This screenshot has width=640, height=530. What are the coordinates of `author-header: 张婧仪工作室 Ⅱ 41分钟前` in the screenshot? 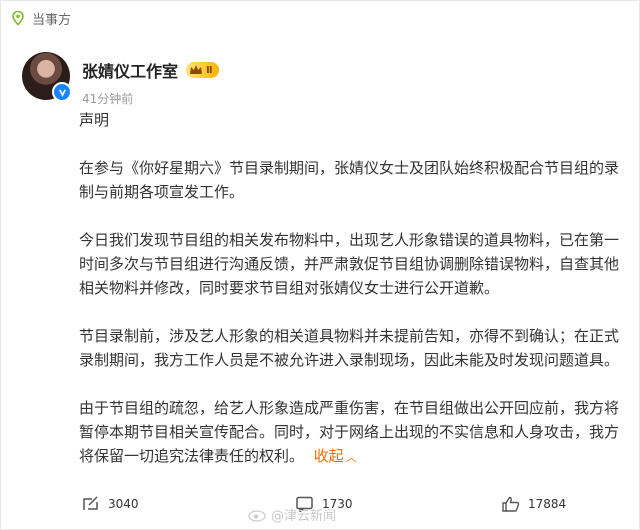 It's located at (120, 79).